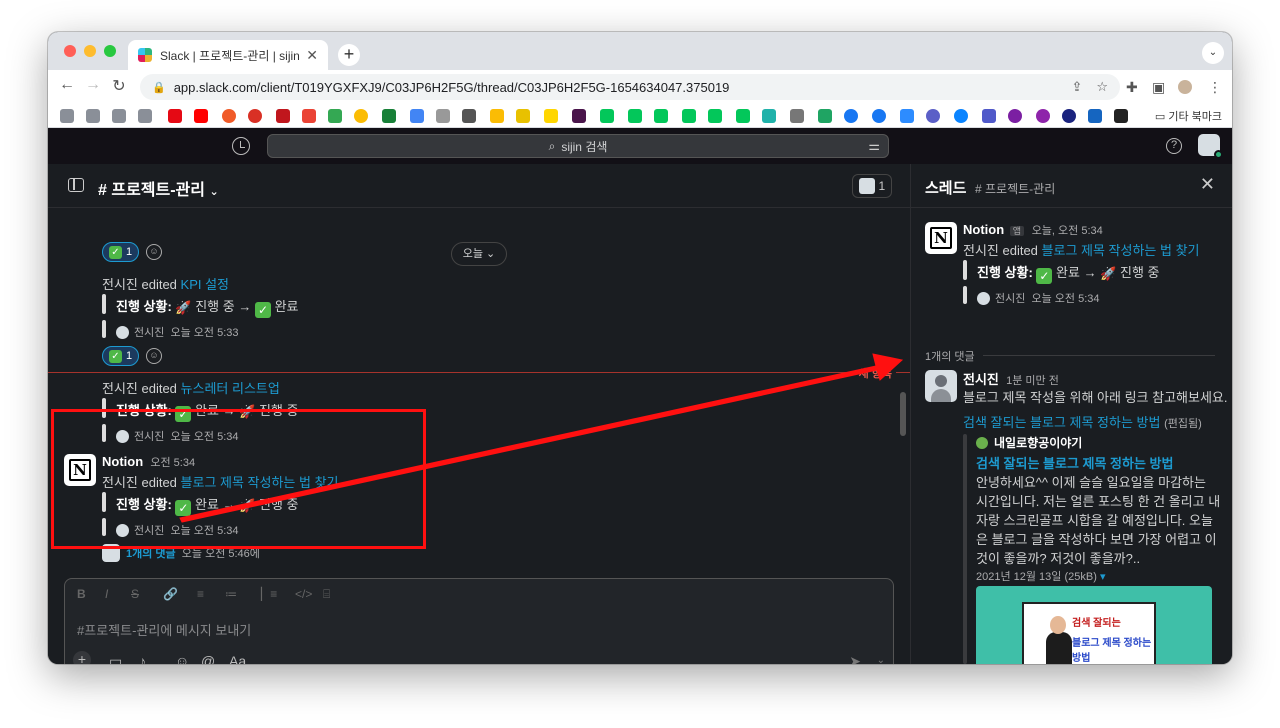  I want to click on reload-icon: ↻, so click(119, 86).